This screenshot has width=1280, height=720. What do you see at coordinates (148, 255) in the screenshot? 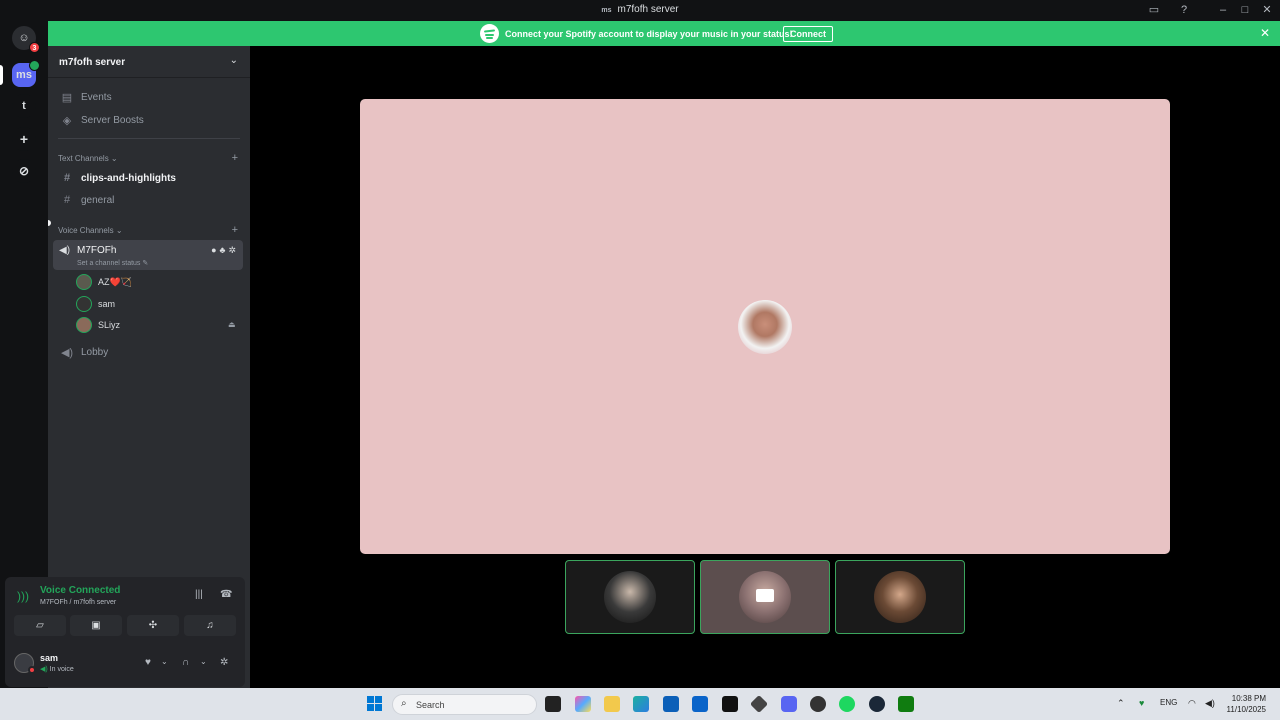
I see `voice-channel-m7fofh: ◀) M7FOFh Set a channel status ✎ ●♣✲` at bounding box center [148, 255].